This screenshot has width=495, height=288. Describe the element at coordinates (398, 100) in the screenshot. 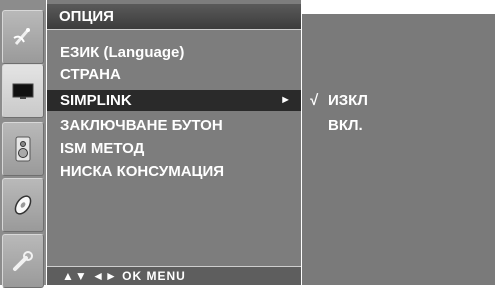

I see `submenu-option-off: √ ИЗКЛ` at that location.